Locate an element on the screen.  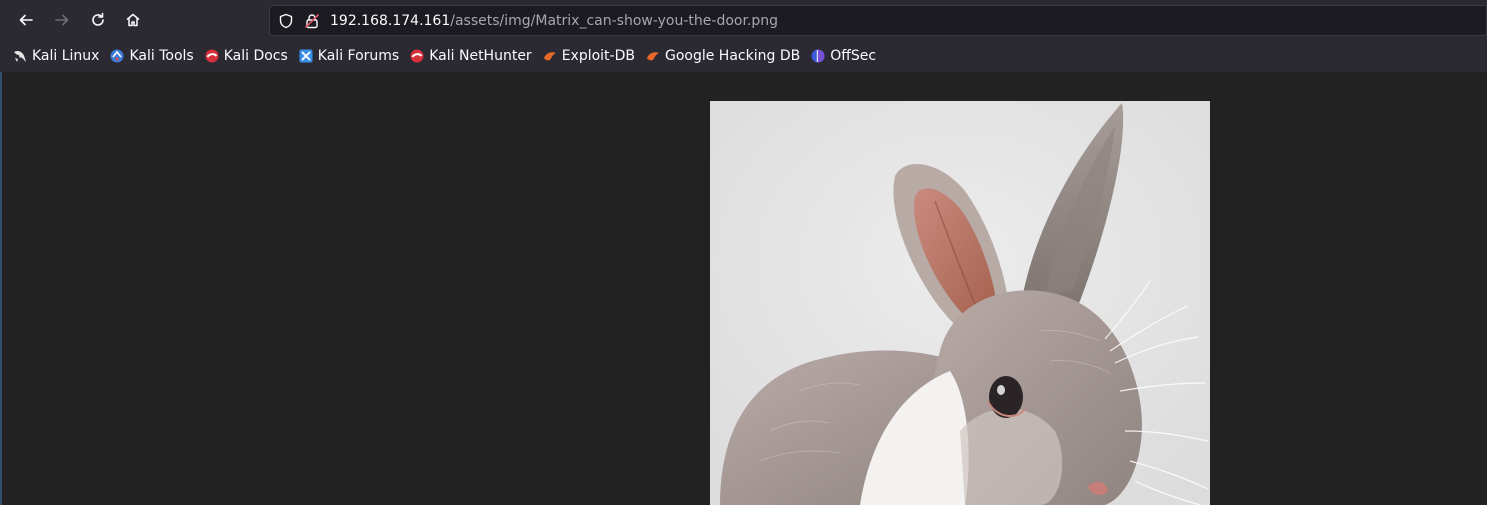
bookmark-google-hacking-db: Google Hacking DB is located at coordinates (722, 56).